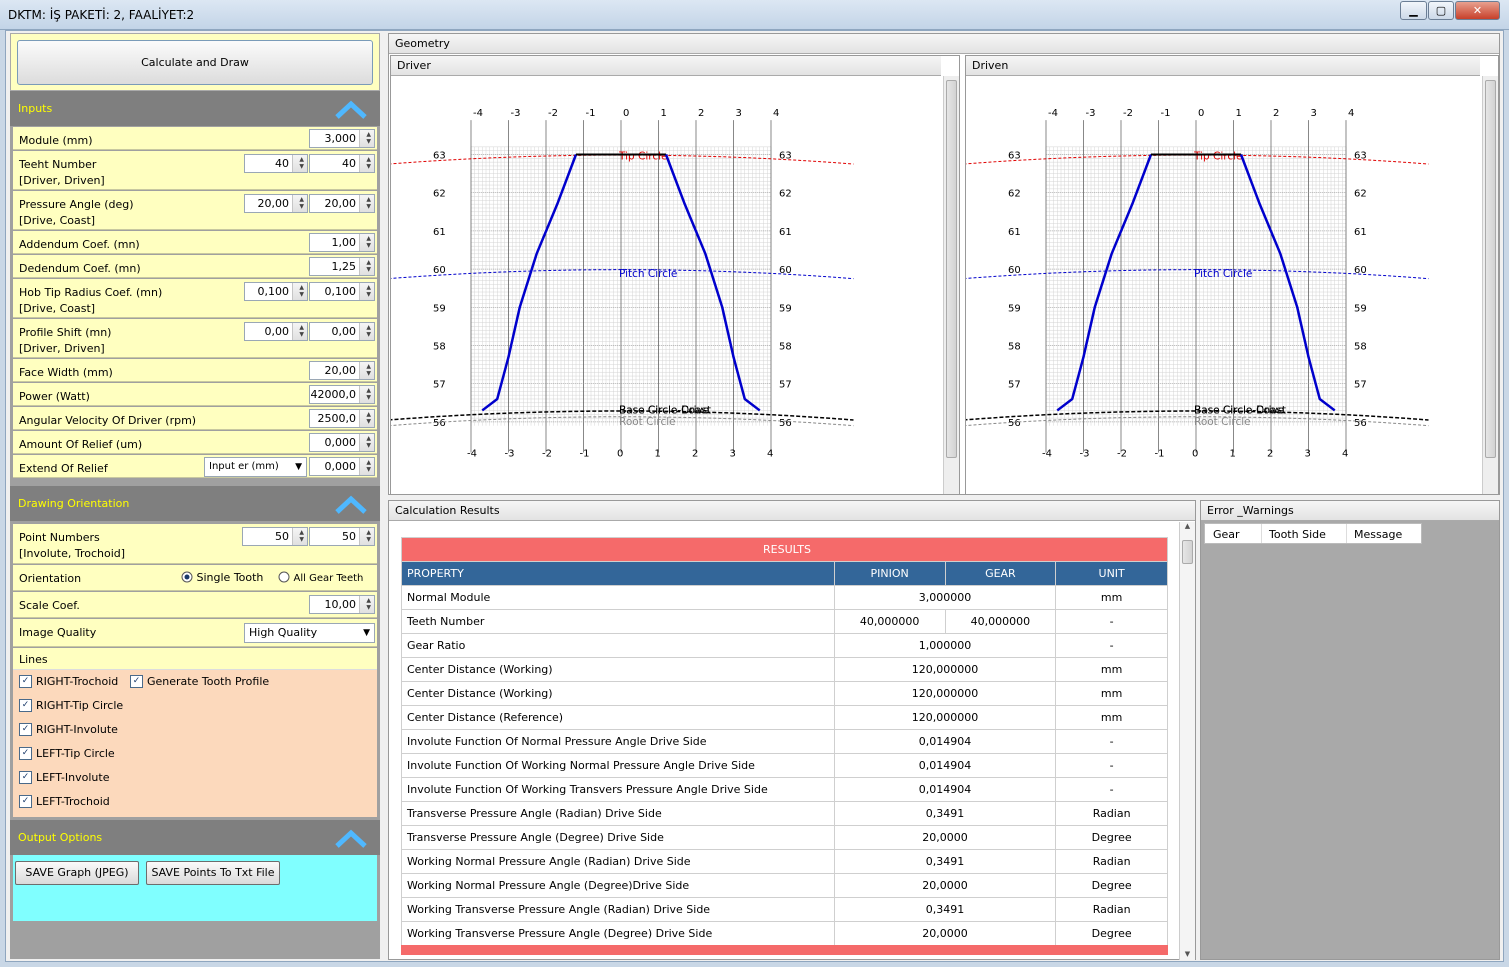 Image resolution: width=1509 pixels, height=967 pixels. Describe the element at coordinates (276, 163) in the screenshot. I see `value-input-1: 40 ▲ ▼` at that location.